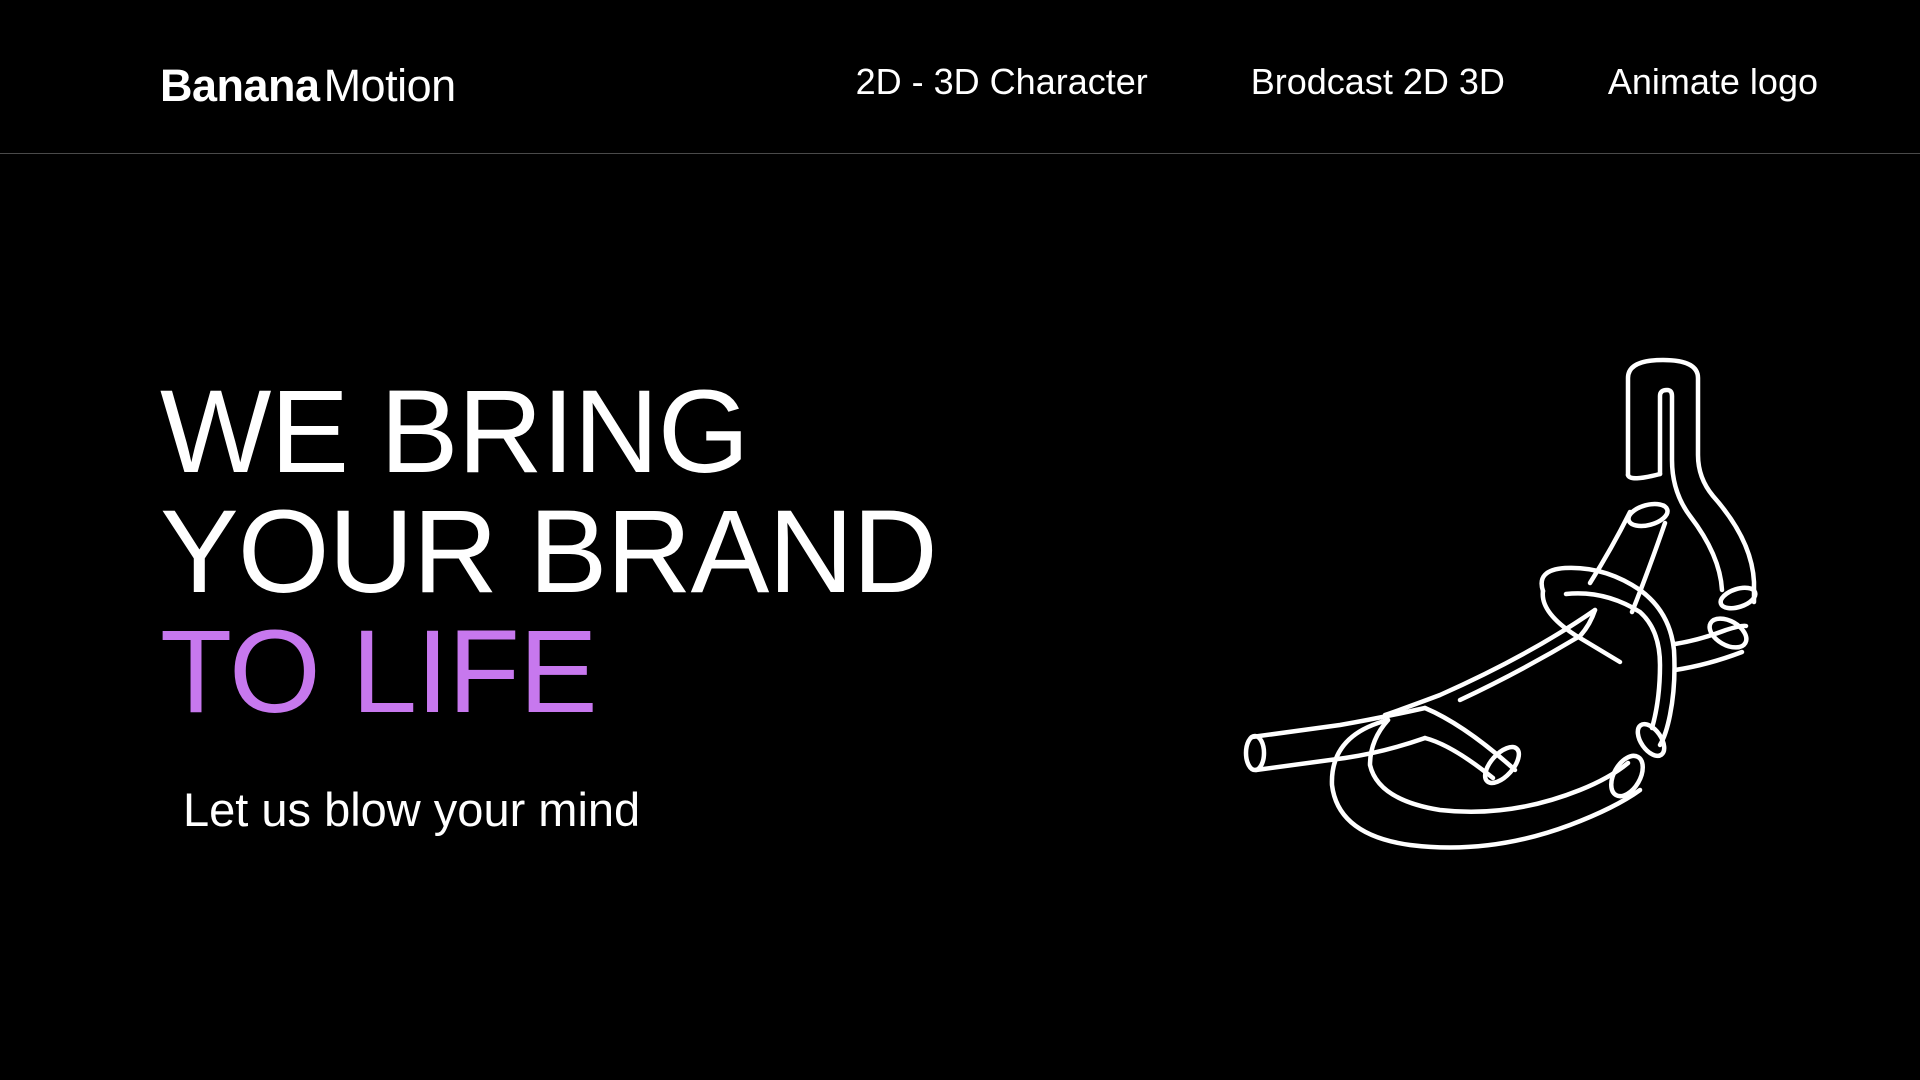  I want to click on logo-light-text: Motion, so click(390, 85).